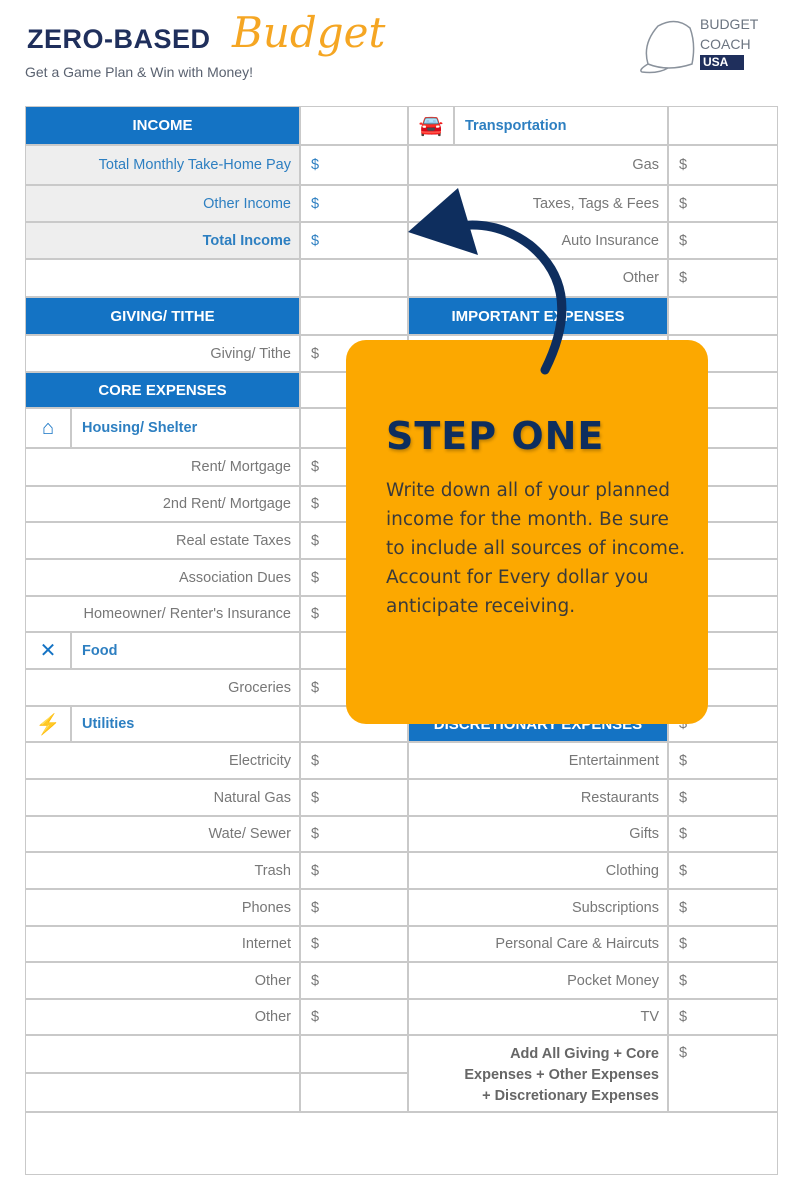 The height and width of the screenshot is (1200, 800). I want to click on logo-line1: BUDGET, so click(729, 24).